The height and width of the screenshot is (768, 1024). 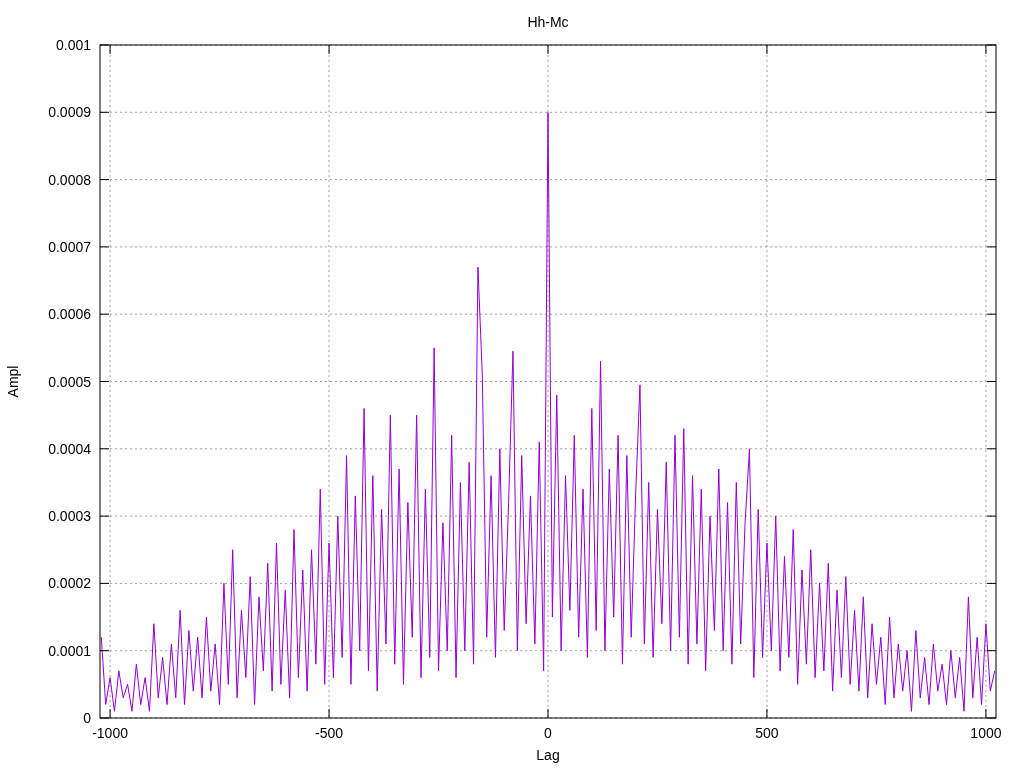 What do you see at coordinates (69, 583) in the screenshot?
I see `tick-label: 0.0002` at bounding box center [69, 583].